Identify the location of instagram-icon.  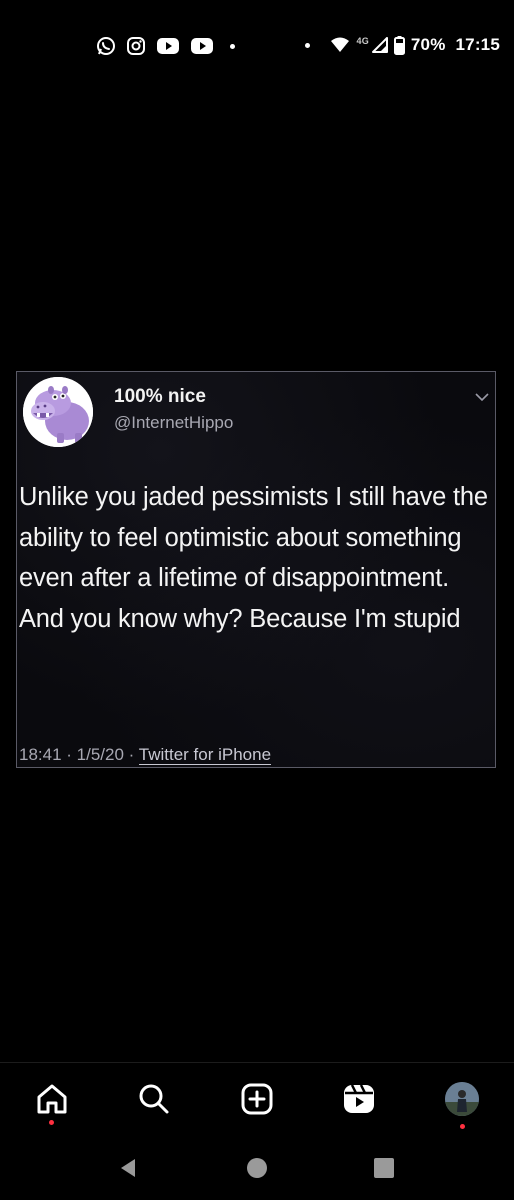
(136, 46).